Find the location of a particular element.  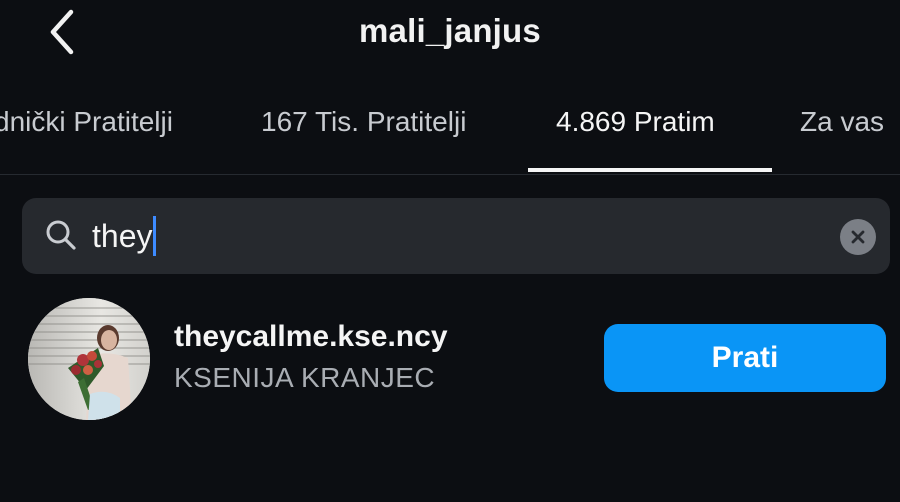

search-input: they is located at coordinates (124, 236).